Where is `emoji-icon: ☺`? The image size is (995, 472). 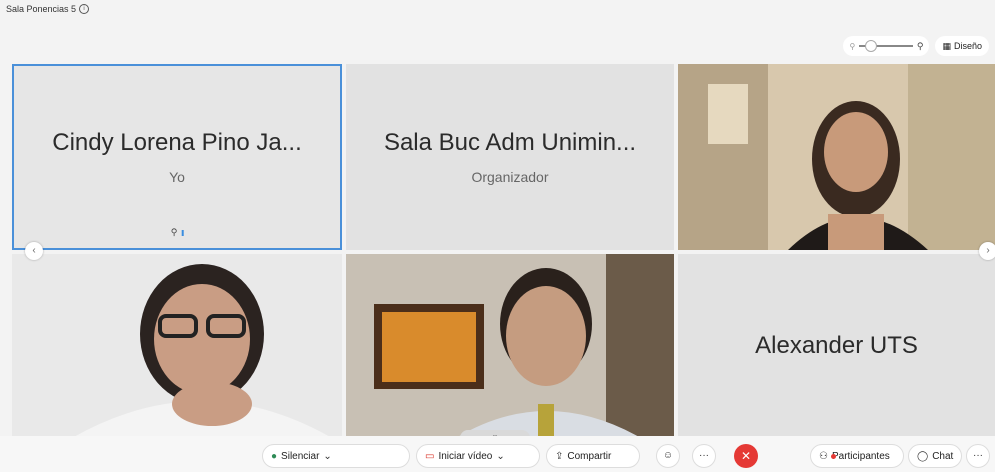 emoji-icon: ☺ is located at coordinates (668, 455).